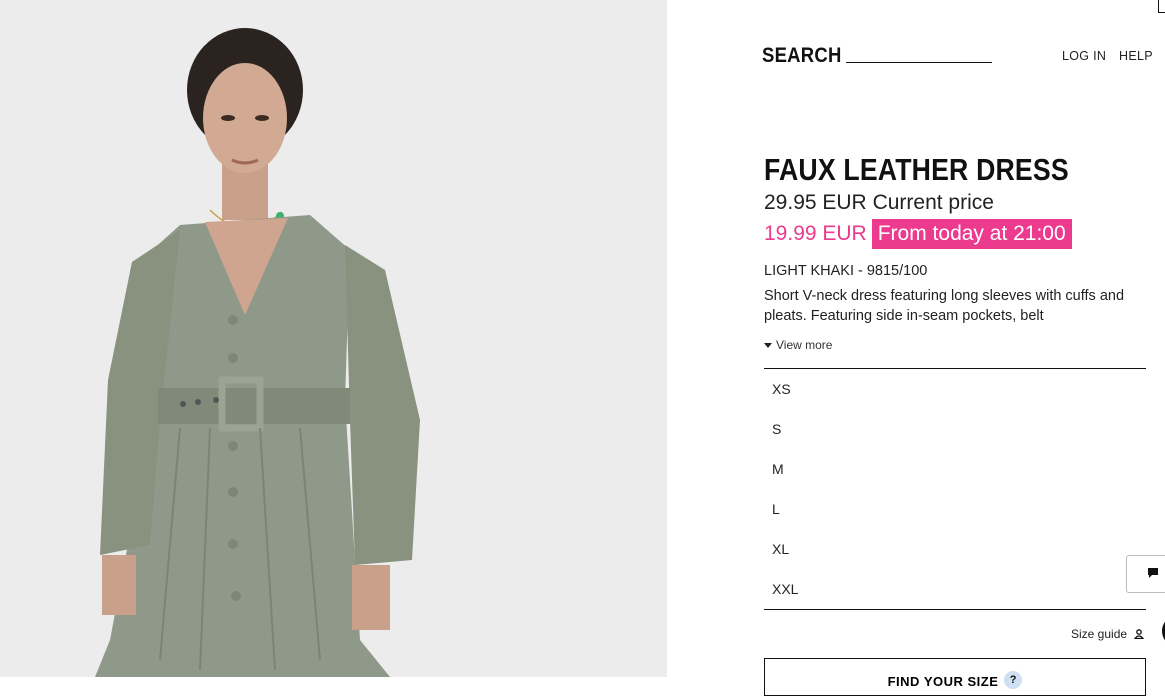  Describe the element at coordinates (916, 169) in the screenshot. I see `product-title: FAUX LEATHER DRESS` at that location.